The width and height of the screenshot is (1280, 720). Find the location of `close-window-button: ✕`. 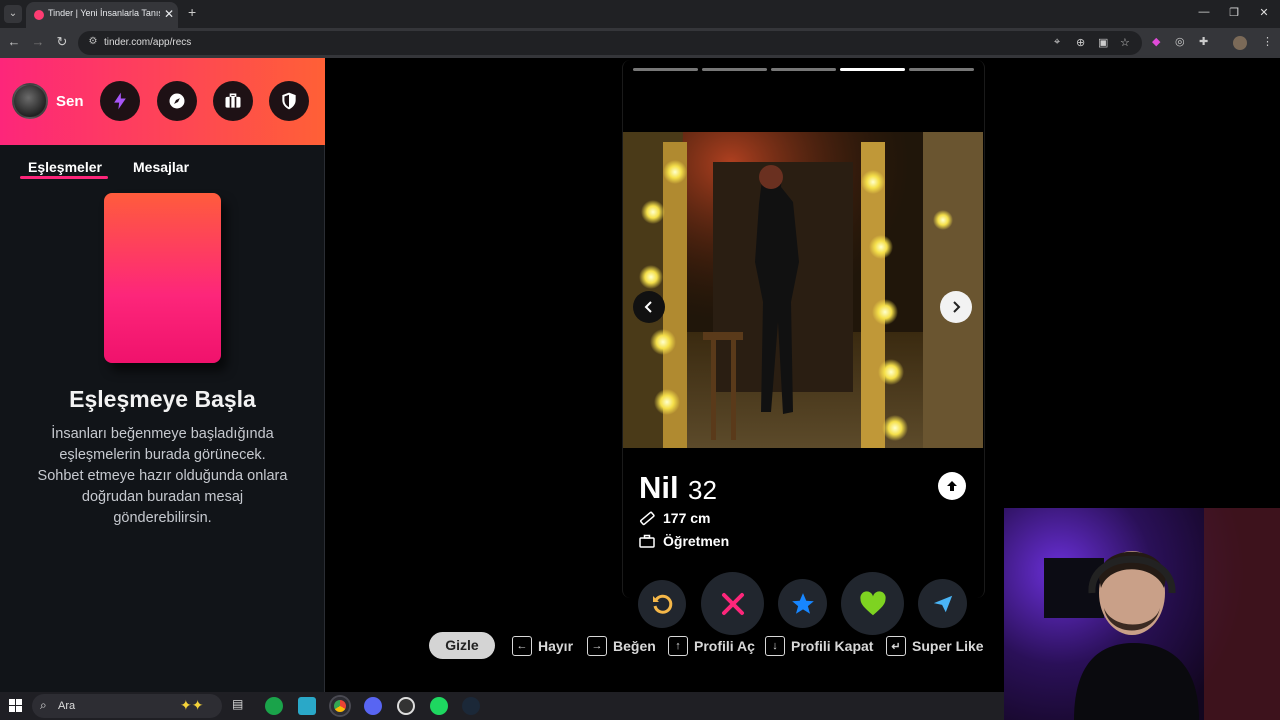

close-window-button: ✕ is located at coordinates (1264, 12).